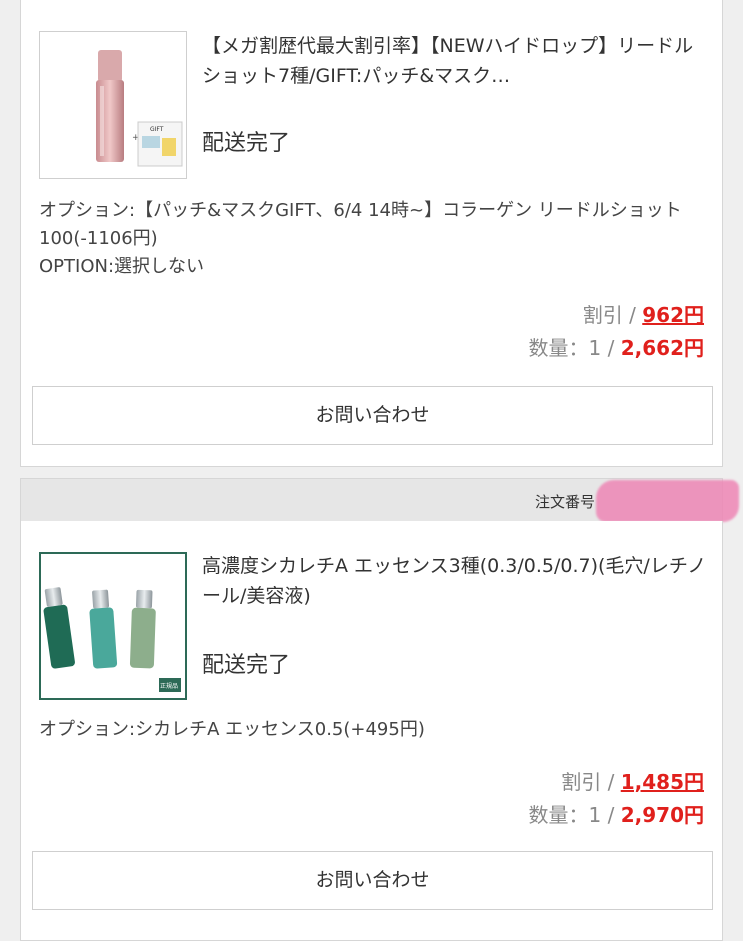 Image resolution: width=743 pixels, height=941 pixels. I want to click on gift-label: GIFT, so click(157, 129).